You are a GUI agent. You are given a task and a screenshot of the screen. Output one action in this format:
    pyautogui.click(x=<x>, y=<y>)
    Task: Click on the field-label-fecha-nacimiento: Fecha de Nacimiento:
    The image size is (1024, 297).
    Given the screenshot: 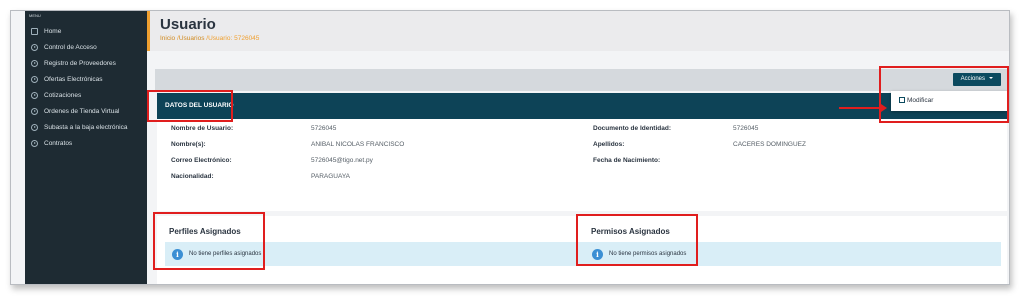 What is the action you would take?
    pyautogui.click(x=627, y=160)
    